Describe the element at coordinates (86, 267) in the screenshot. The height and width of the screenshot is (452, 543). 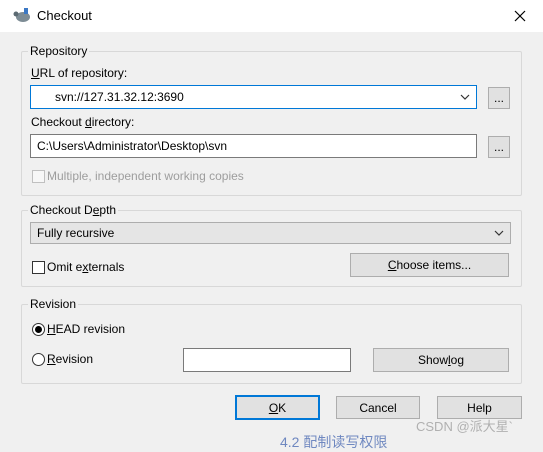
I see `omit-externals-label: Omit externals` at that location.